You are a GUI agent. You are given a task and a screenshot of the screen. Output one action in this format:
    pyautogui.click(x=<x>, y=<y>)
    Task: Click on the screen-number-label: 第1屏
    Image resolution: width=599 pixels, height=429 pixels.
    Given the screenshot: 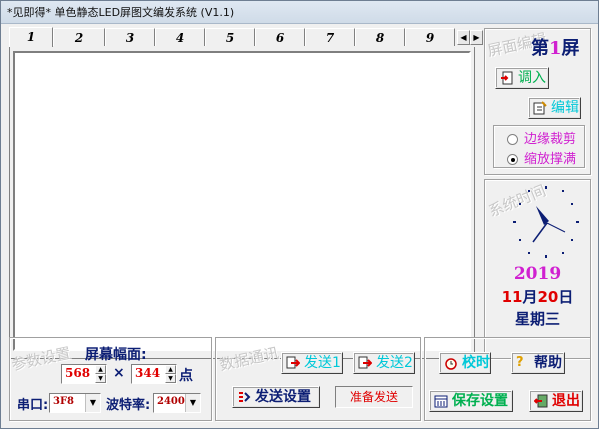 What is the action you would take?
    pyautogui.click(x=555, y=48)
    